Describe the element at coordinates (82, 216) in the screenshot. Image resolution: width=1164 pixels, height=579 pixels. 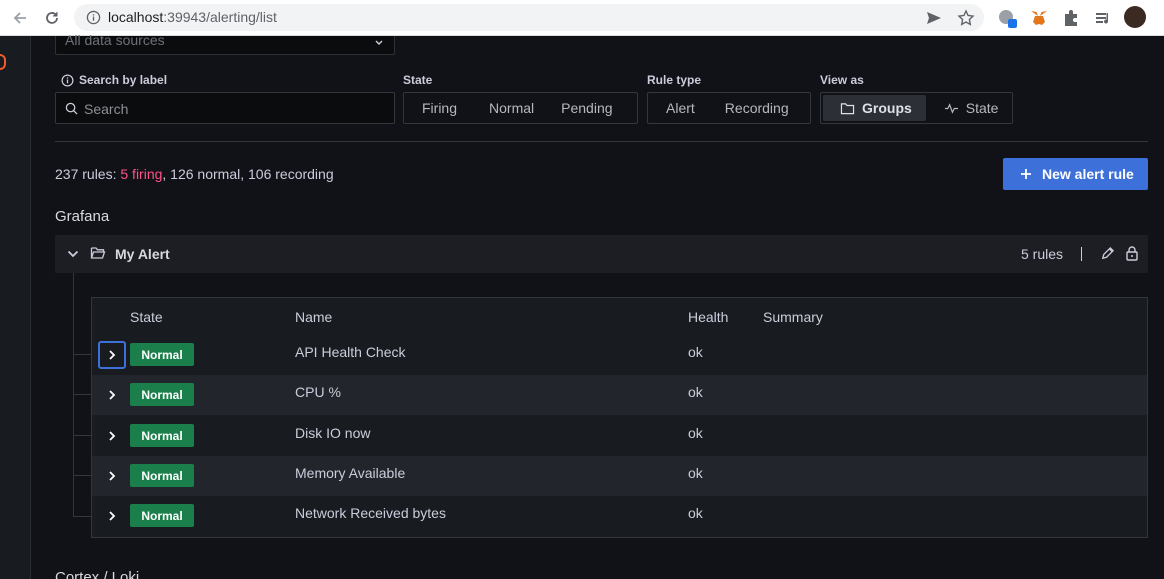
I see `namespace-title: Grafana` at that location.